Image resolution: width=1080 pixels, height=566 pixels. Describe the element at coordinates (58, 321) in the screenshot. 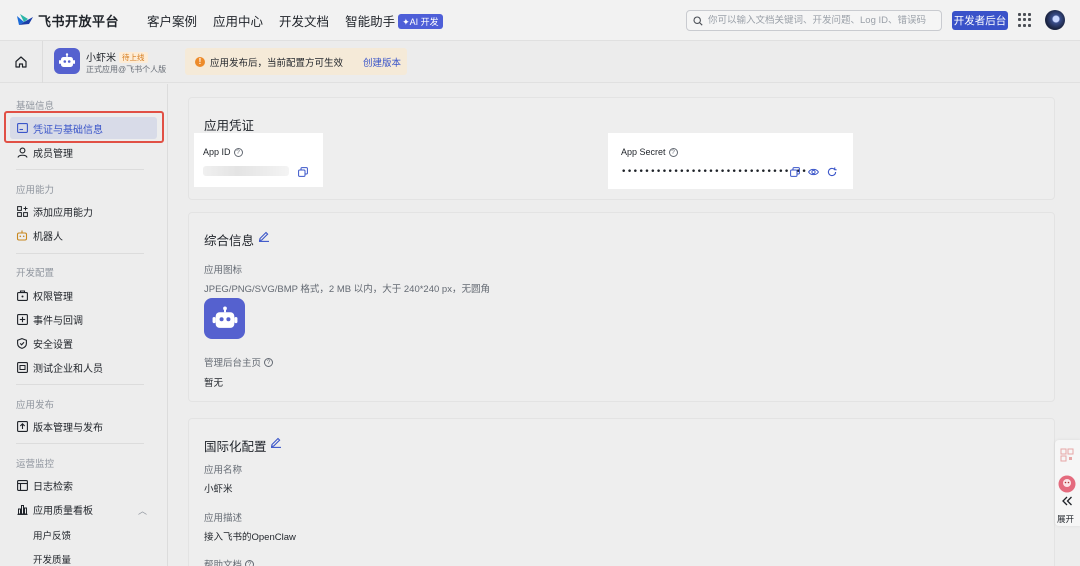

I see `sidebar-item-label: 事件与回调` at that location.